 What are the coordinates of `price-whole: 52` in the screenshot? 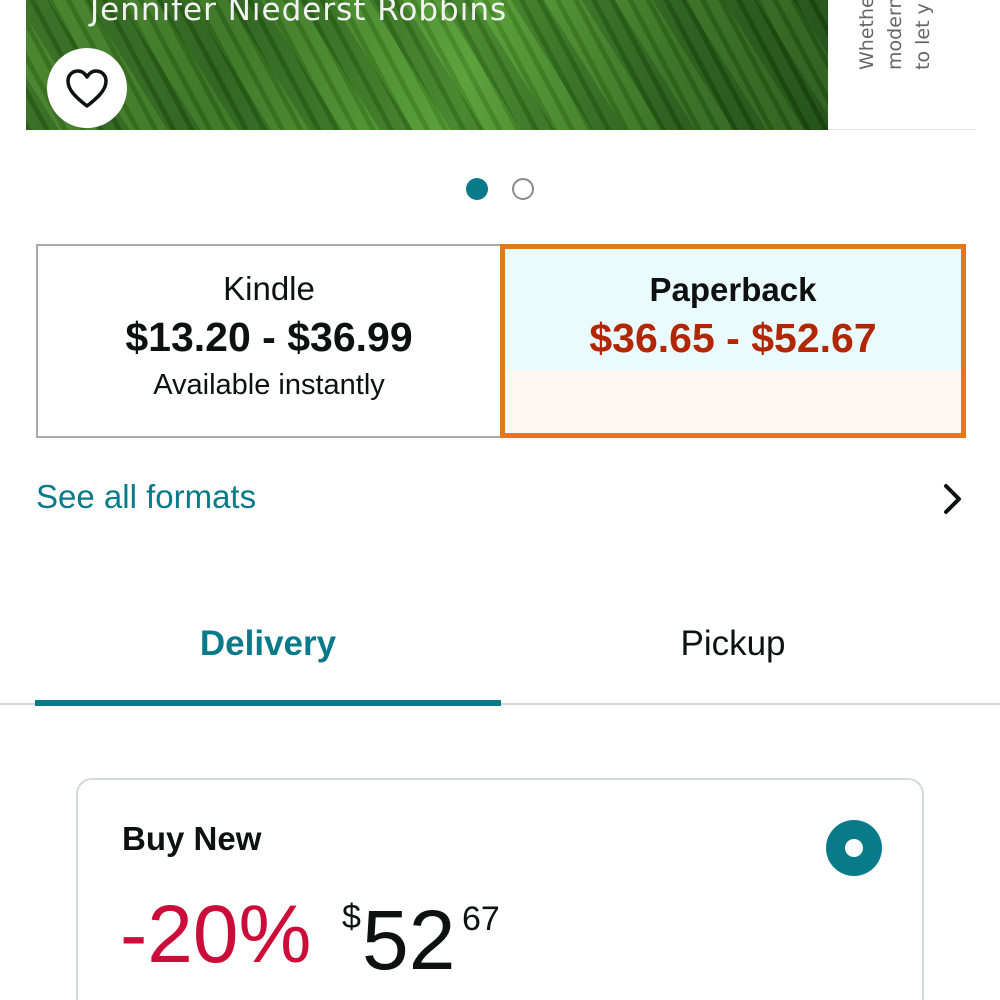 It's located at (409, 940).